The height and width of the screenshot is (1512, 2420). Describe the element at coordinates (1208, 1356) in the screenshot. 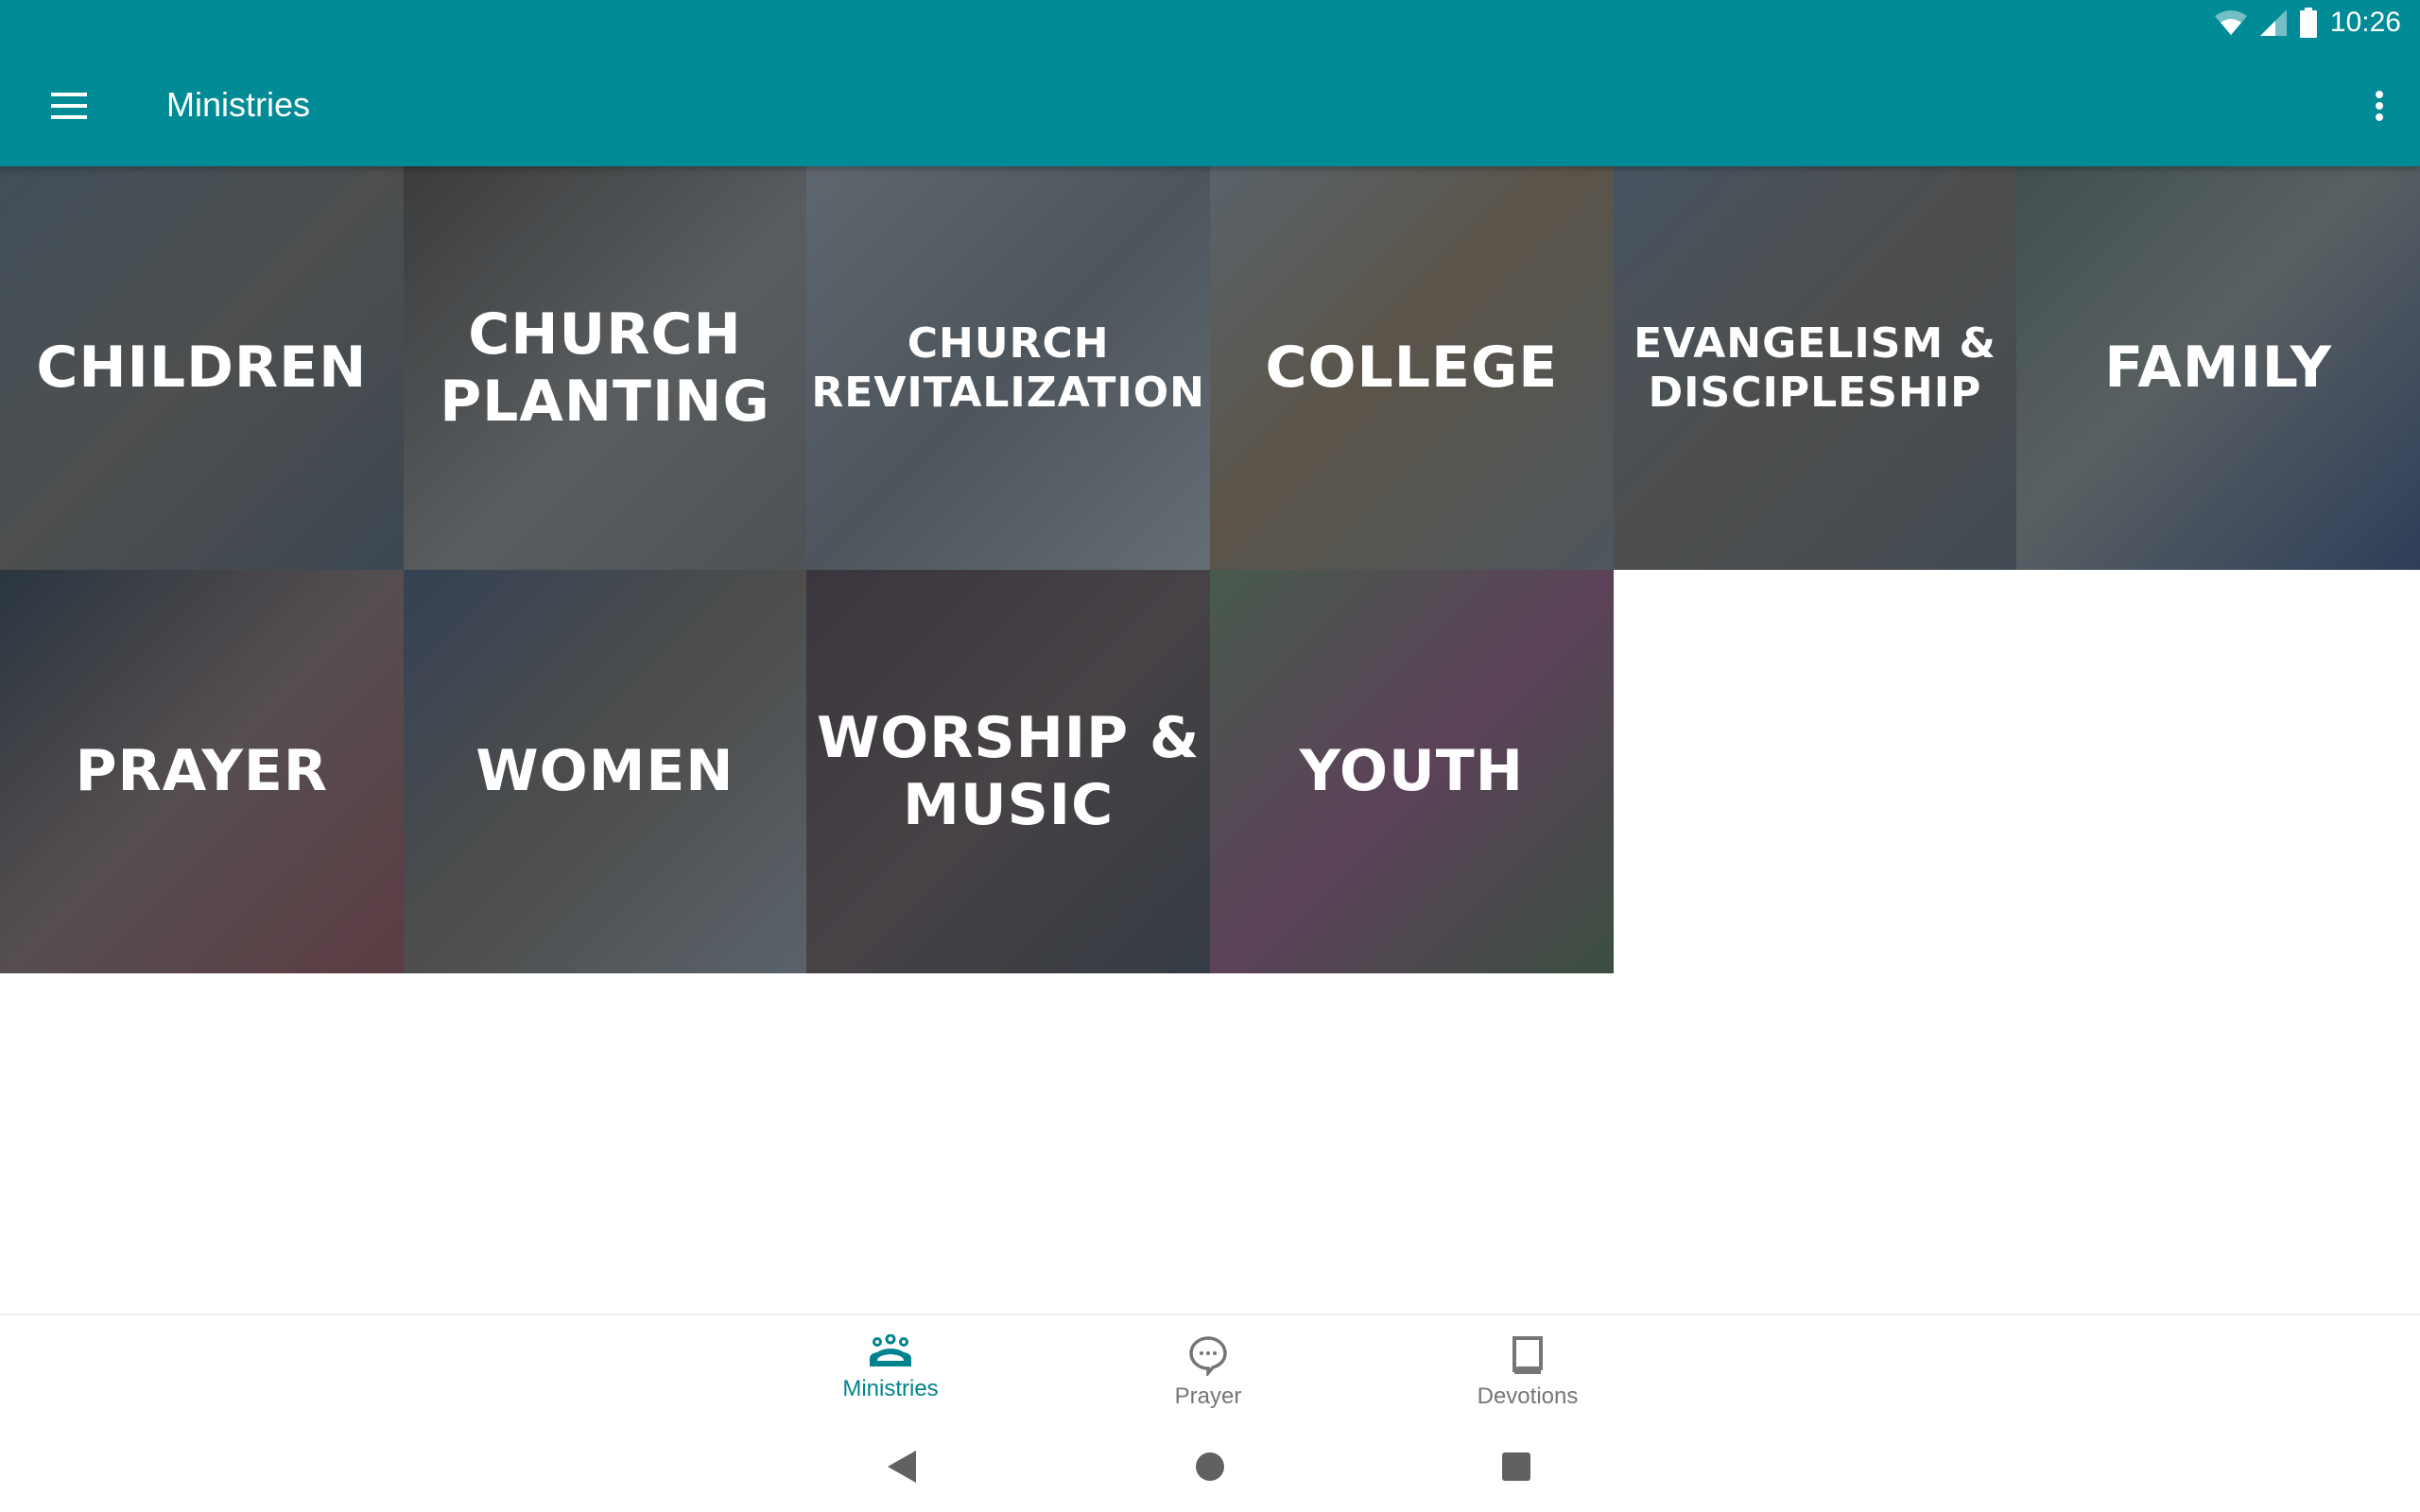

I see `chat-bubble-icon` at that location.